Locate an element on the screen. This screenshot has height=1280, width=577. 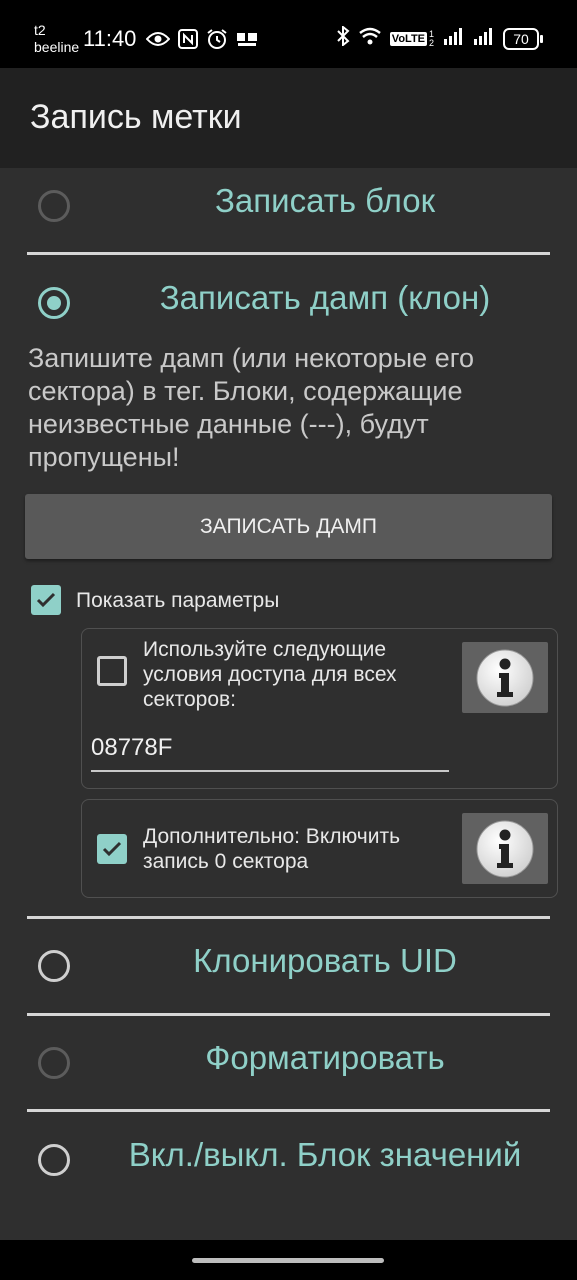
notification-icon is located at coordinates (247, 41).